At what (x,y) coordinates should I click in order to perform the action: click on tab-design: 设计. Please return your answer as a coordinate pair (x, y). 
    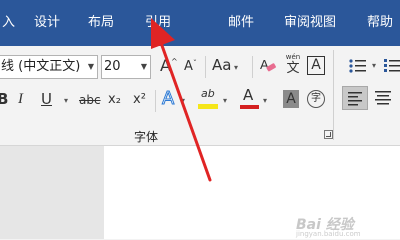
    Looking at the image, I should click on (47, 23).